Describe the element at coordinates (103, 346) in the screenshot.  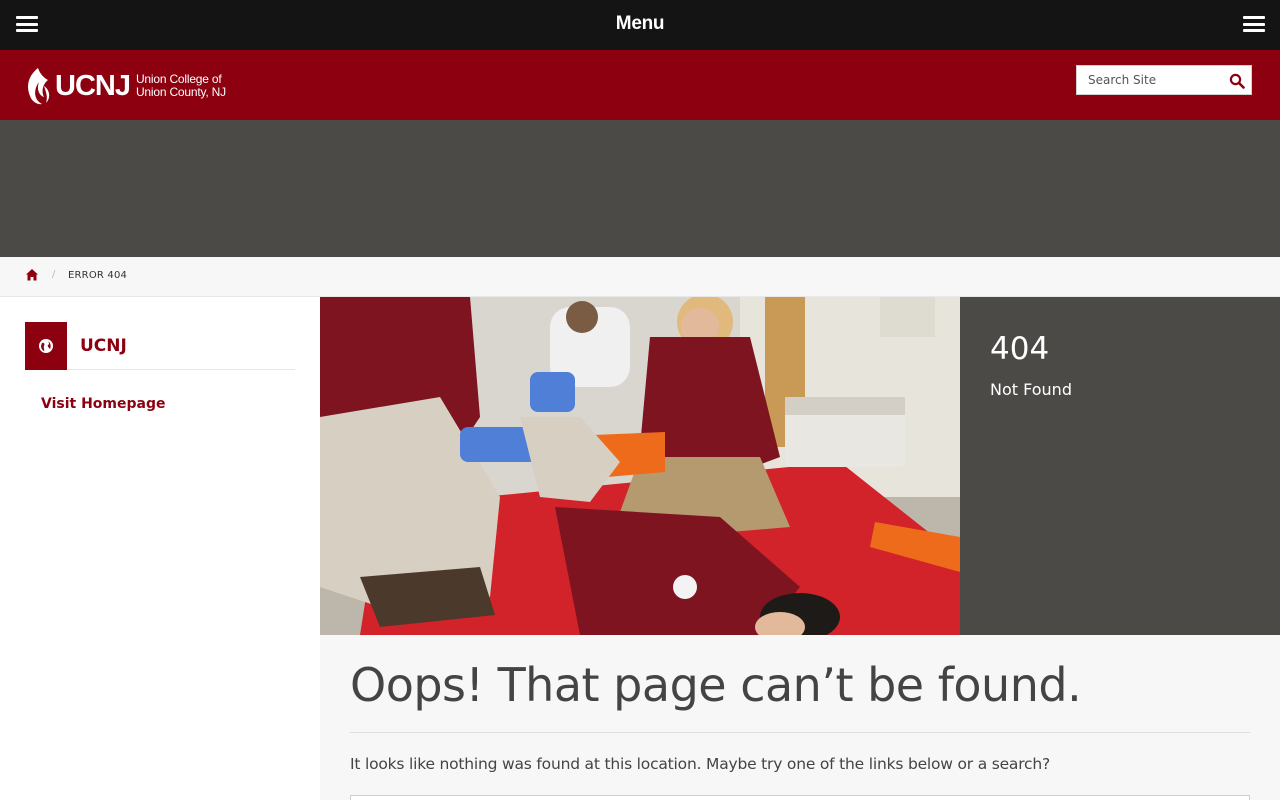
I see `sidebar-title: UCNJ` at that location.